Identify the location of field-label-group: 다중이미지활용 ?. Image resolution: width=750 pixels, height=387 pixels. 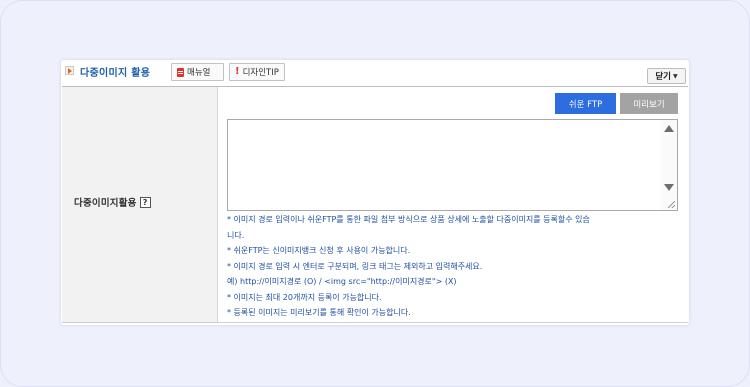
(112, 202).